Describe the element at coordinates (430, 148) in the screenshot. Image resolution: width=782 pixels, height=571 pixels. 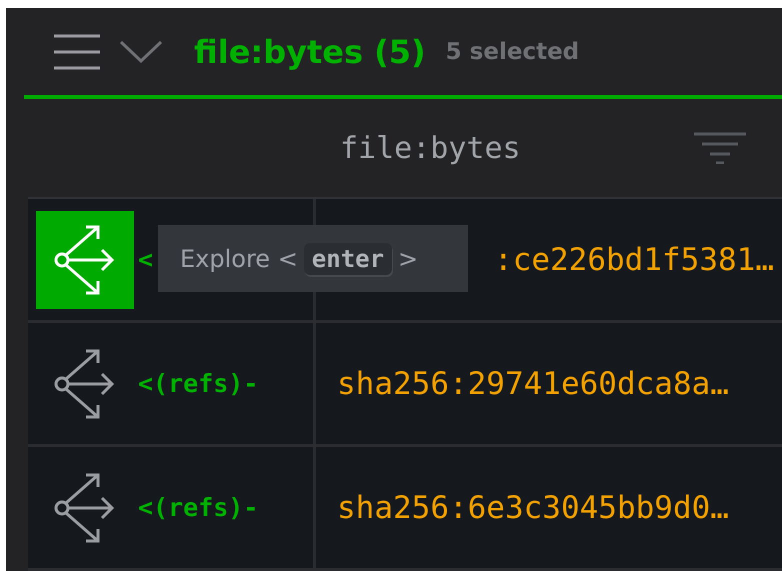
I see `column-header: file:bytes` at that location.